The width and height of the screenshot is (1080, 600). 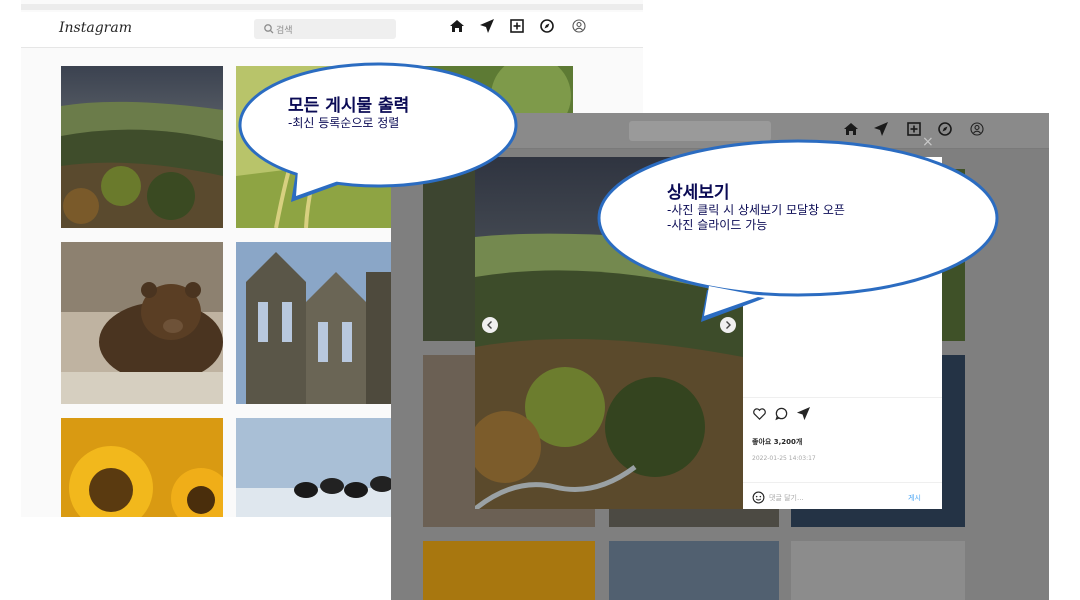 I want to click on callout-all-posts-line: -최신 등록순으로 정렬, so click(x=344, y=123).